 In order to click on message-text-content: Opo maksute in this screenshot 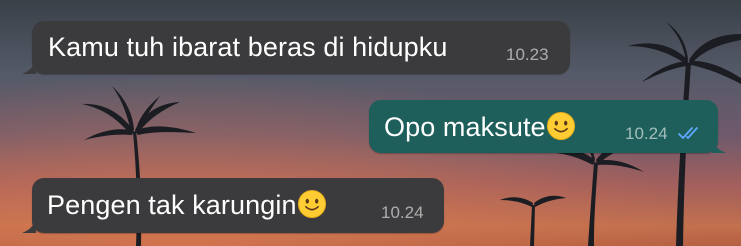, I will do `click(465, 127)`.